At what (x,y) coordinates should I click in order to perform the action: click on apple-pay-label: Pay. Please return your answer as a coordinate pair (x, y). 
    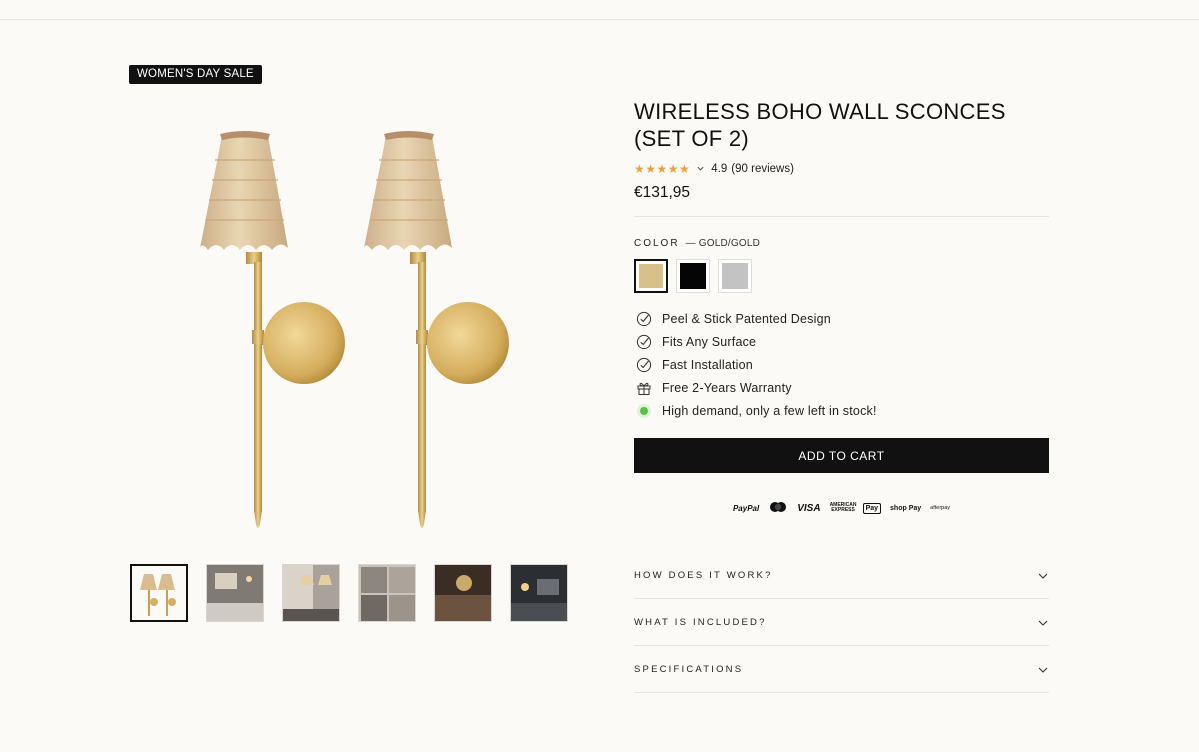
    Looking at the image, I should click on (872, 508).